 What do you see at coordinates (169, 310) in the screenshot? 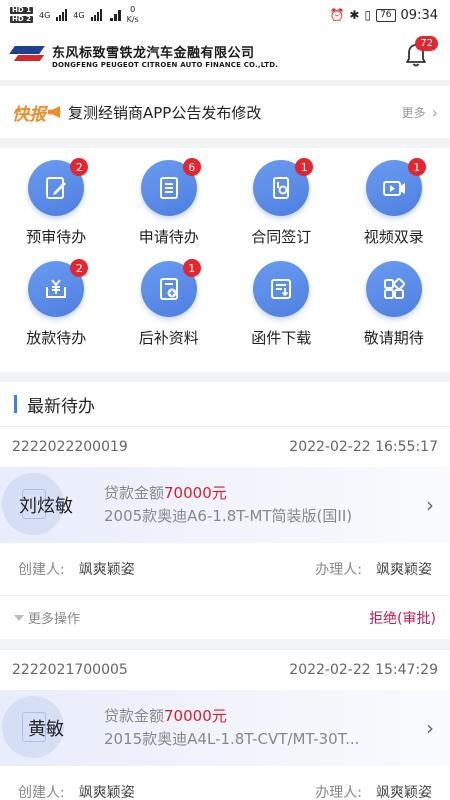
I see `menu-item-supplement: 1 后补资料` at bounding box center [169, 310].